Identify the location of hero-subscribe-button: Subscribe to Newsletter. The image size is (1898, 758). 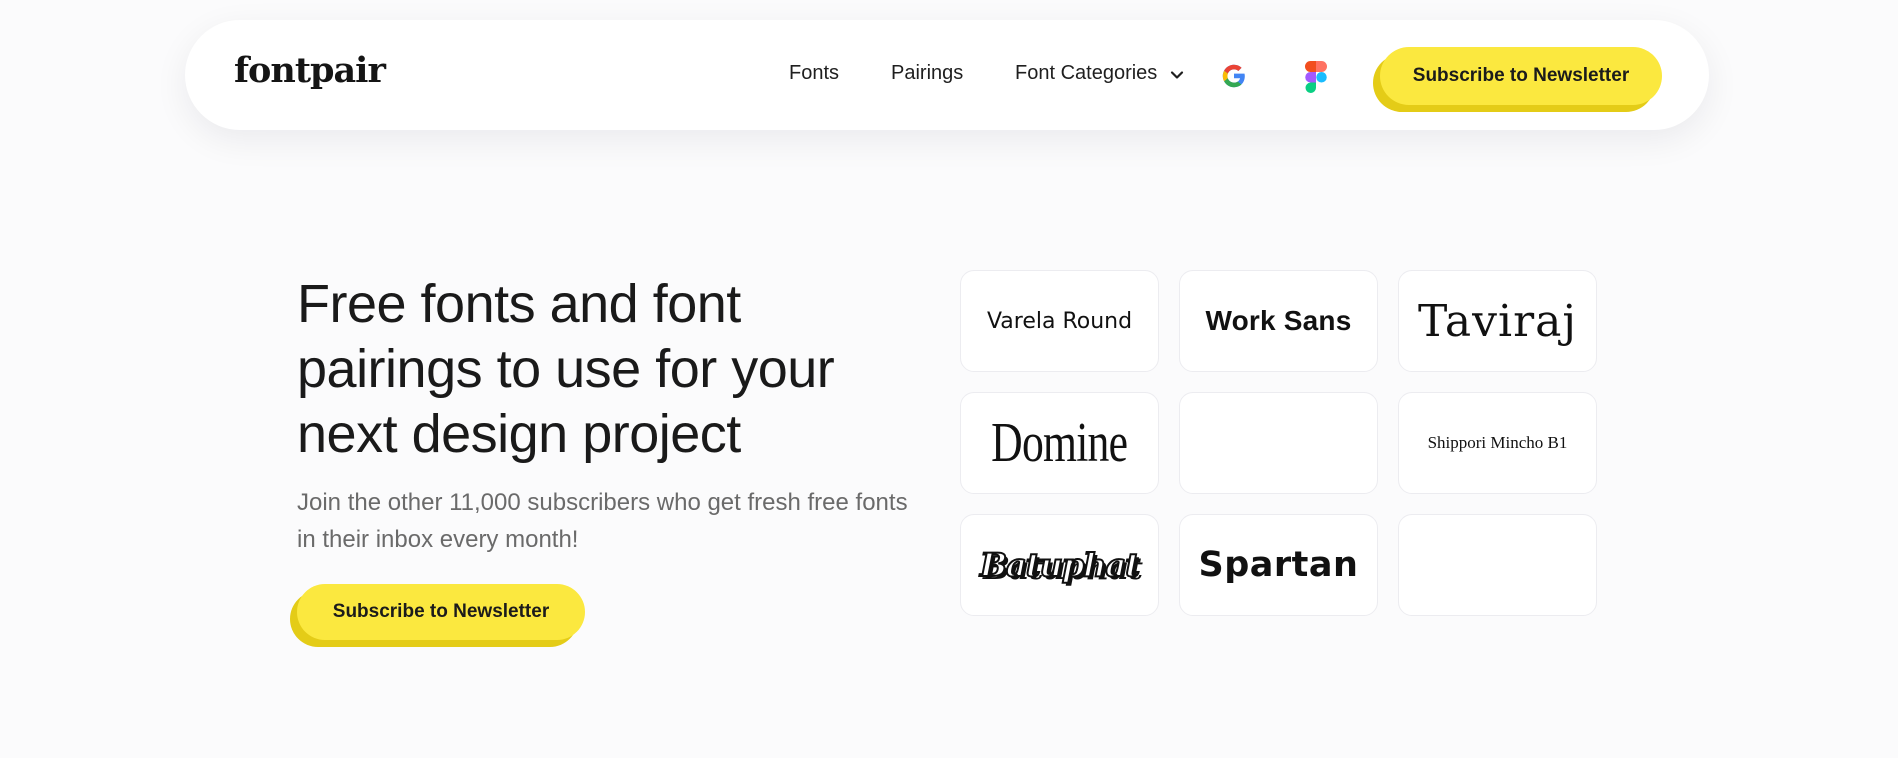
(441, 612).